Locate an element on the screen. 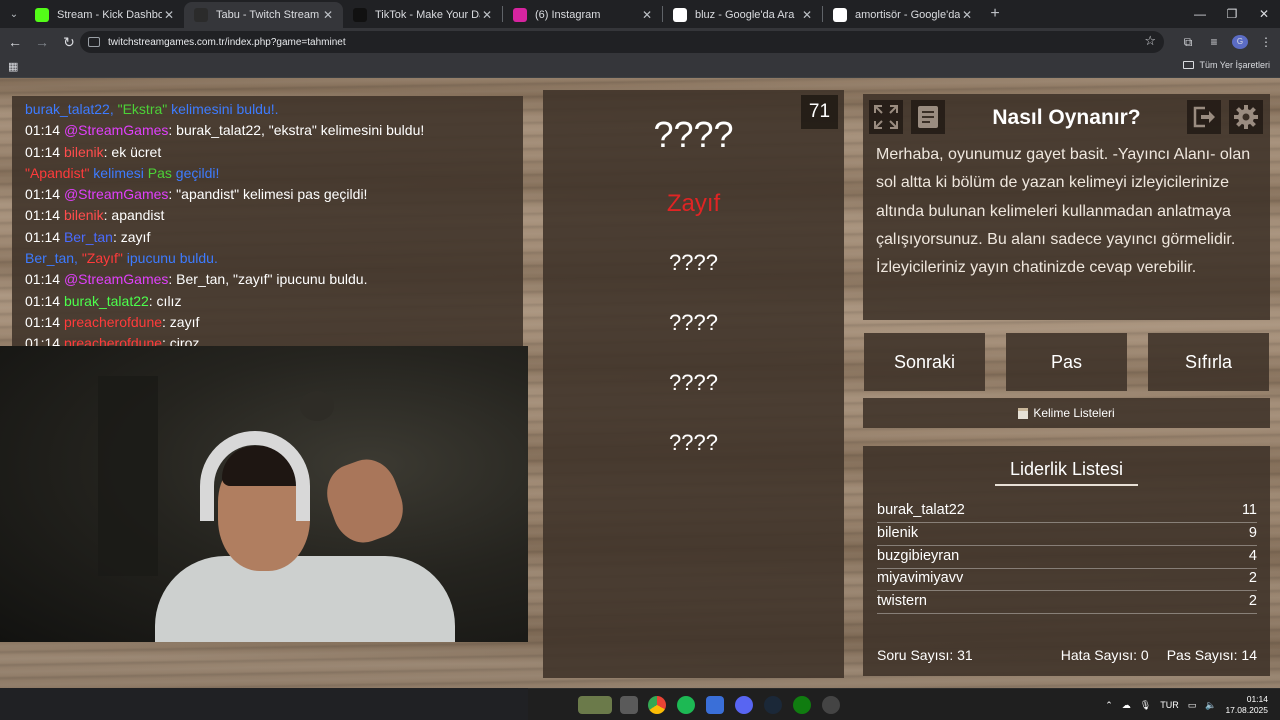  leaderboard-row: twistern 2 is located at coordinates (1067, 603).